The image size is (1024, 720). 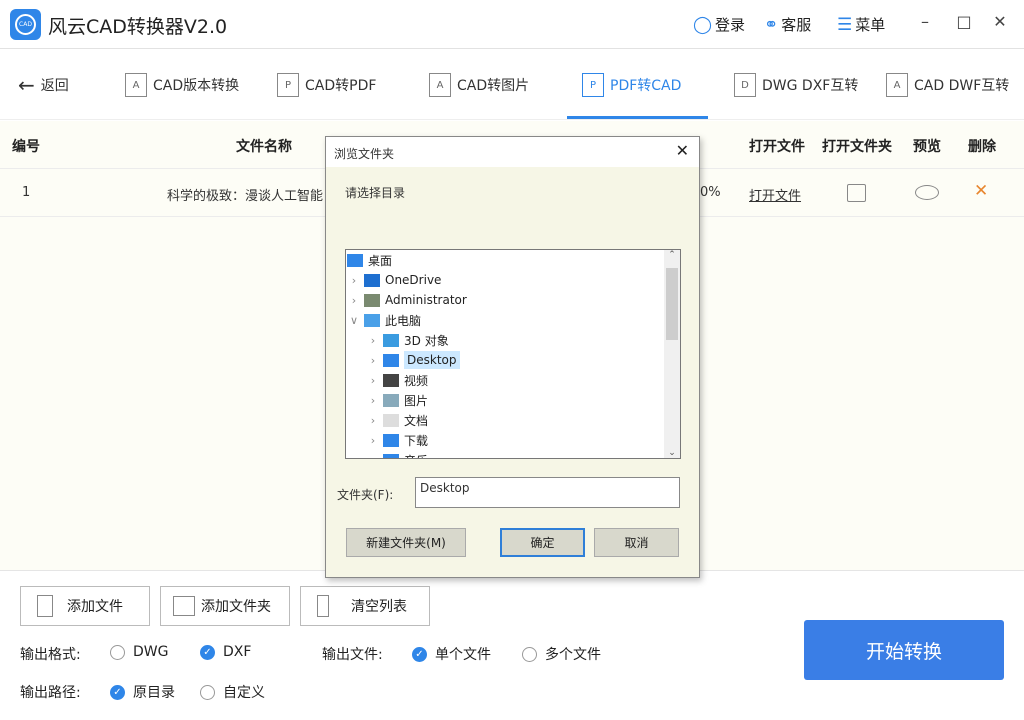 I want to click on delete-icon: ✕, so click(x=981, y=191).